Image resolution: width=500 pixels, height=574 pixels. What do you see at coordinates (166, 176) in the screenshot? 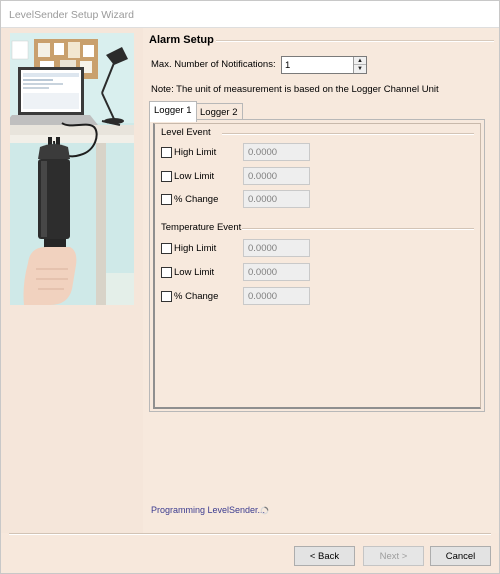
I see `level-low-limit-checkbox` at bounding box center [166, 176].